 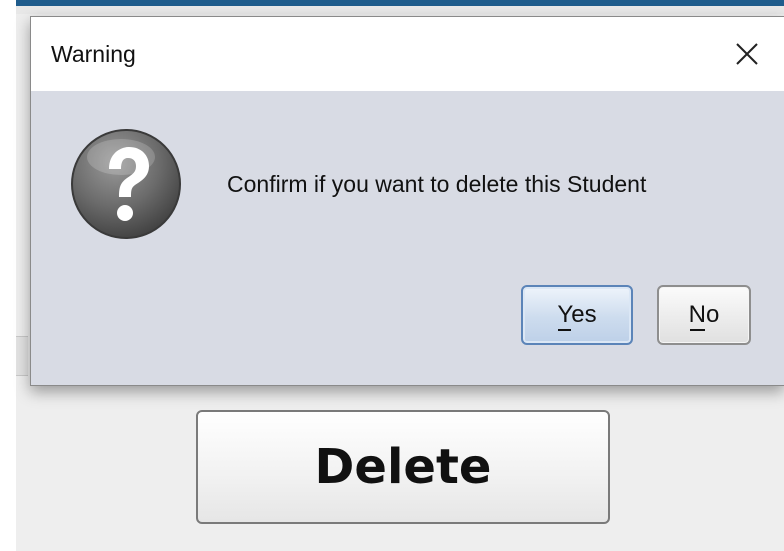 I want to click on yes-button: Yes, so click(x=577, y=315).